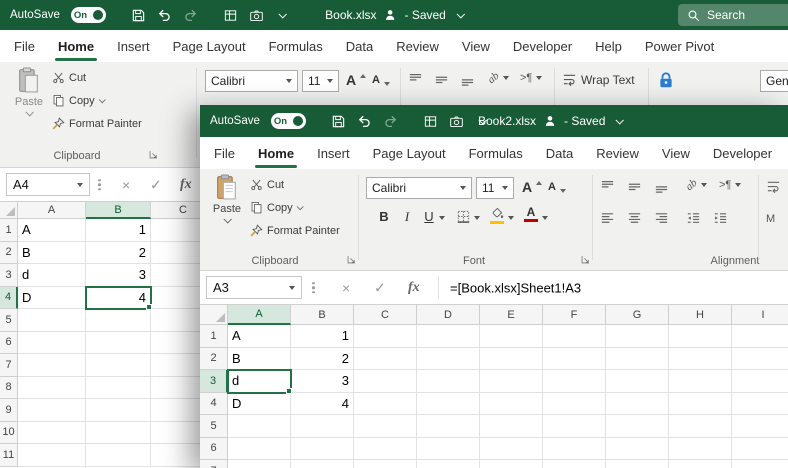 Image resolution: width=788 pixels, height=468 pixels. Describe the element at coordinates (700, 464) in the screenshot. I see `cell-H7` at that location.